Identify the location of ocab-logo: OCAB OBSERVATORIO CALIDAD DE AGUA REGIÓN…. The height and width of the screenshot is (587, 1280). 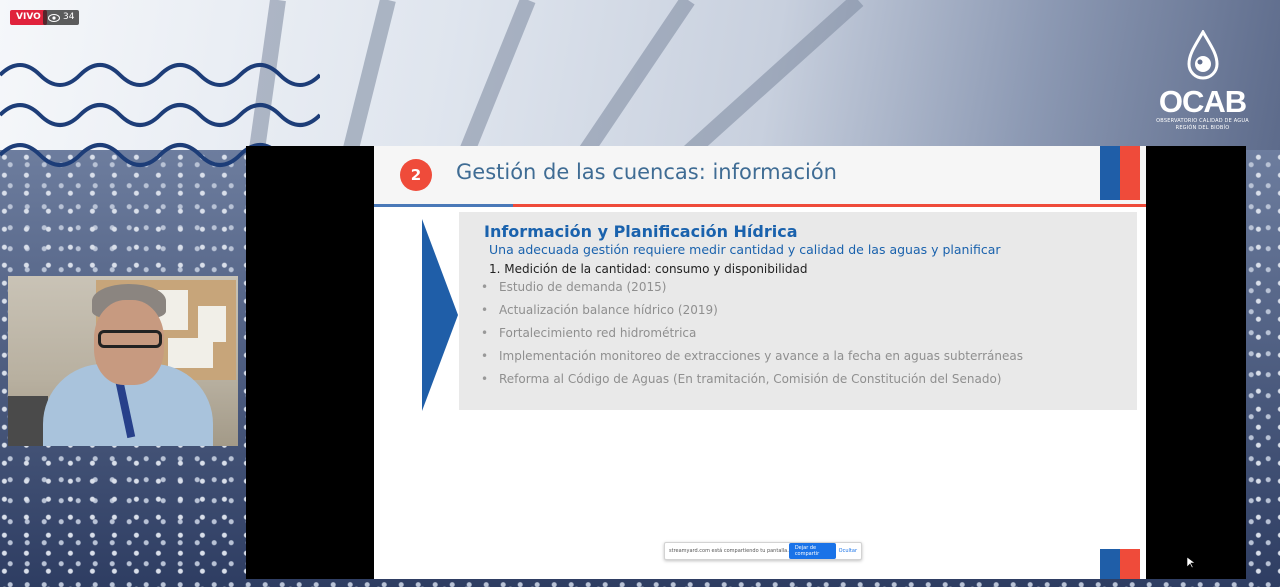
(1202, 80).